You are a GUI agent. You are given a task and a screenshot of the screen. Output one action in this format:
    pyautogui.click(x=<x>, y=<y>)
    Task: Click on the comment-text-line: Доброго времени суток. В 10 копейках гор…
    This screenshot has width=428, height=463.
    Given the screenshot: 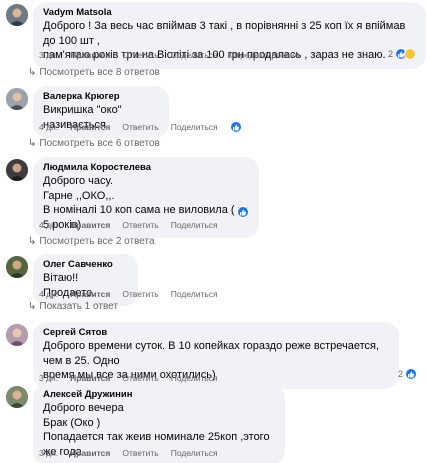 What is the action you would take?
    pyautogui.click(x=211, y=353)
    